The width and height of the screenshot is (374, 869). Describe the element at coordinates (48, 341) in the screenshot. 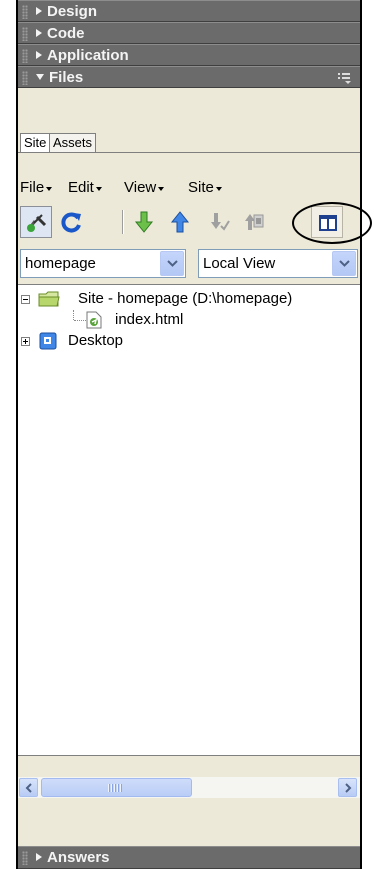

I see `desktop-icon` at that location.